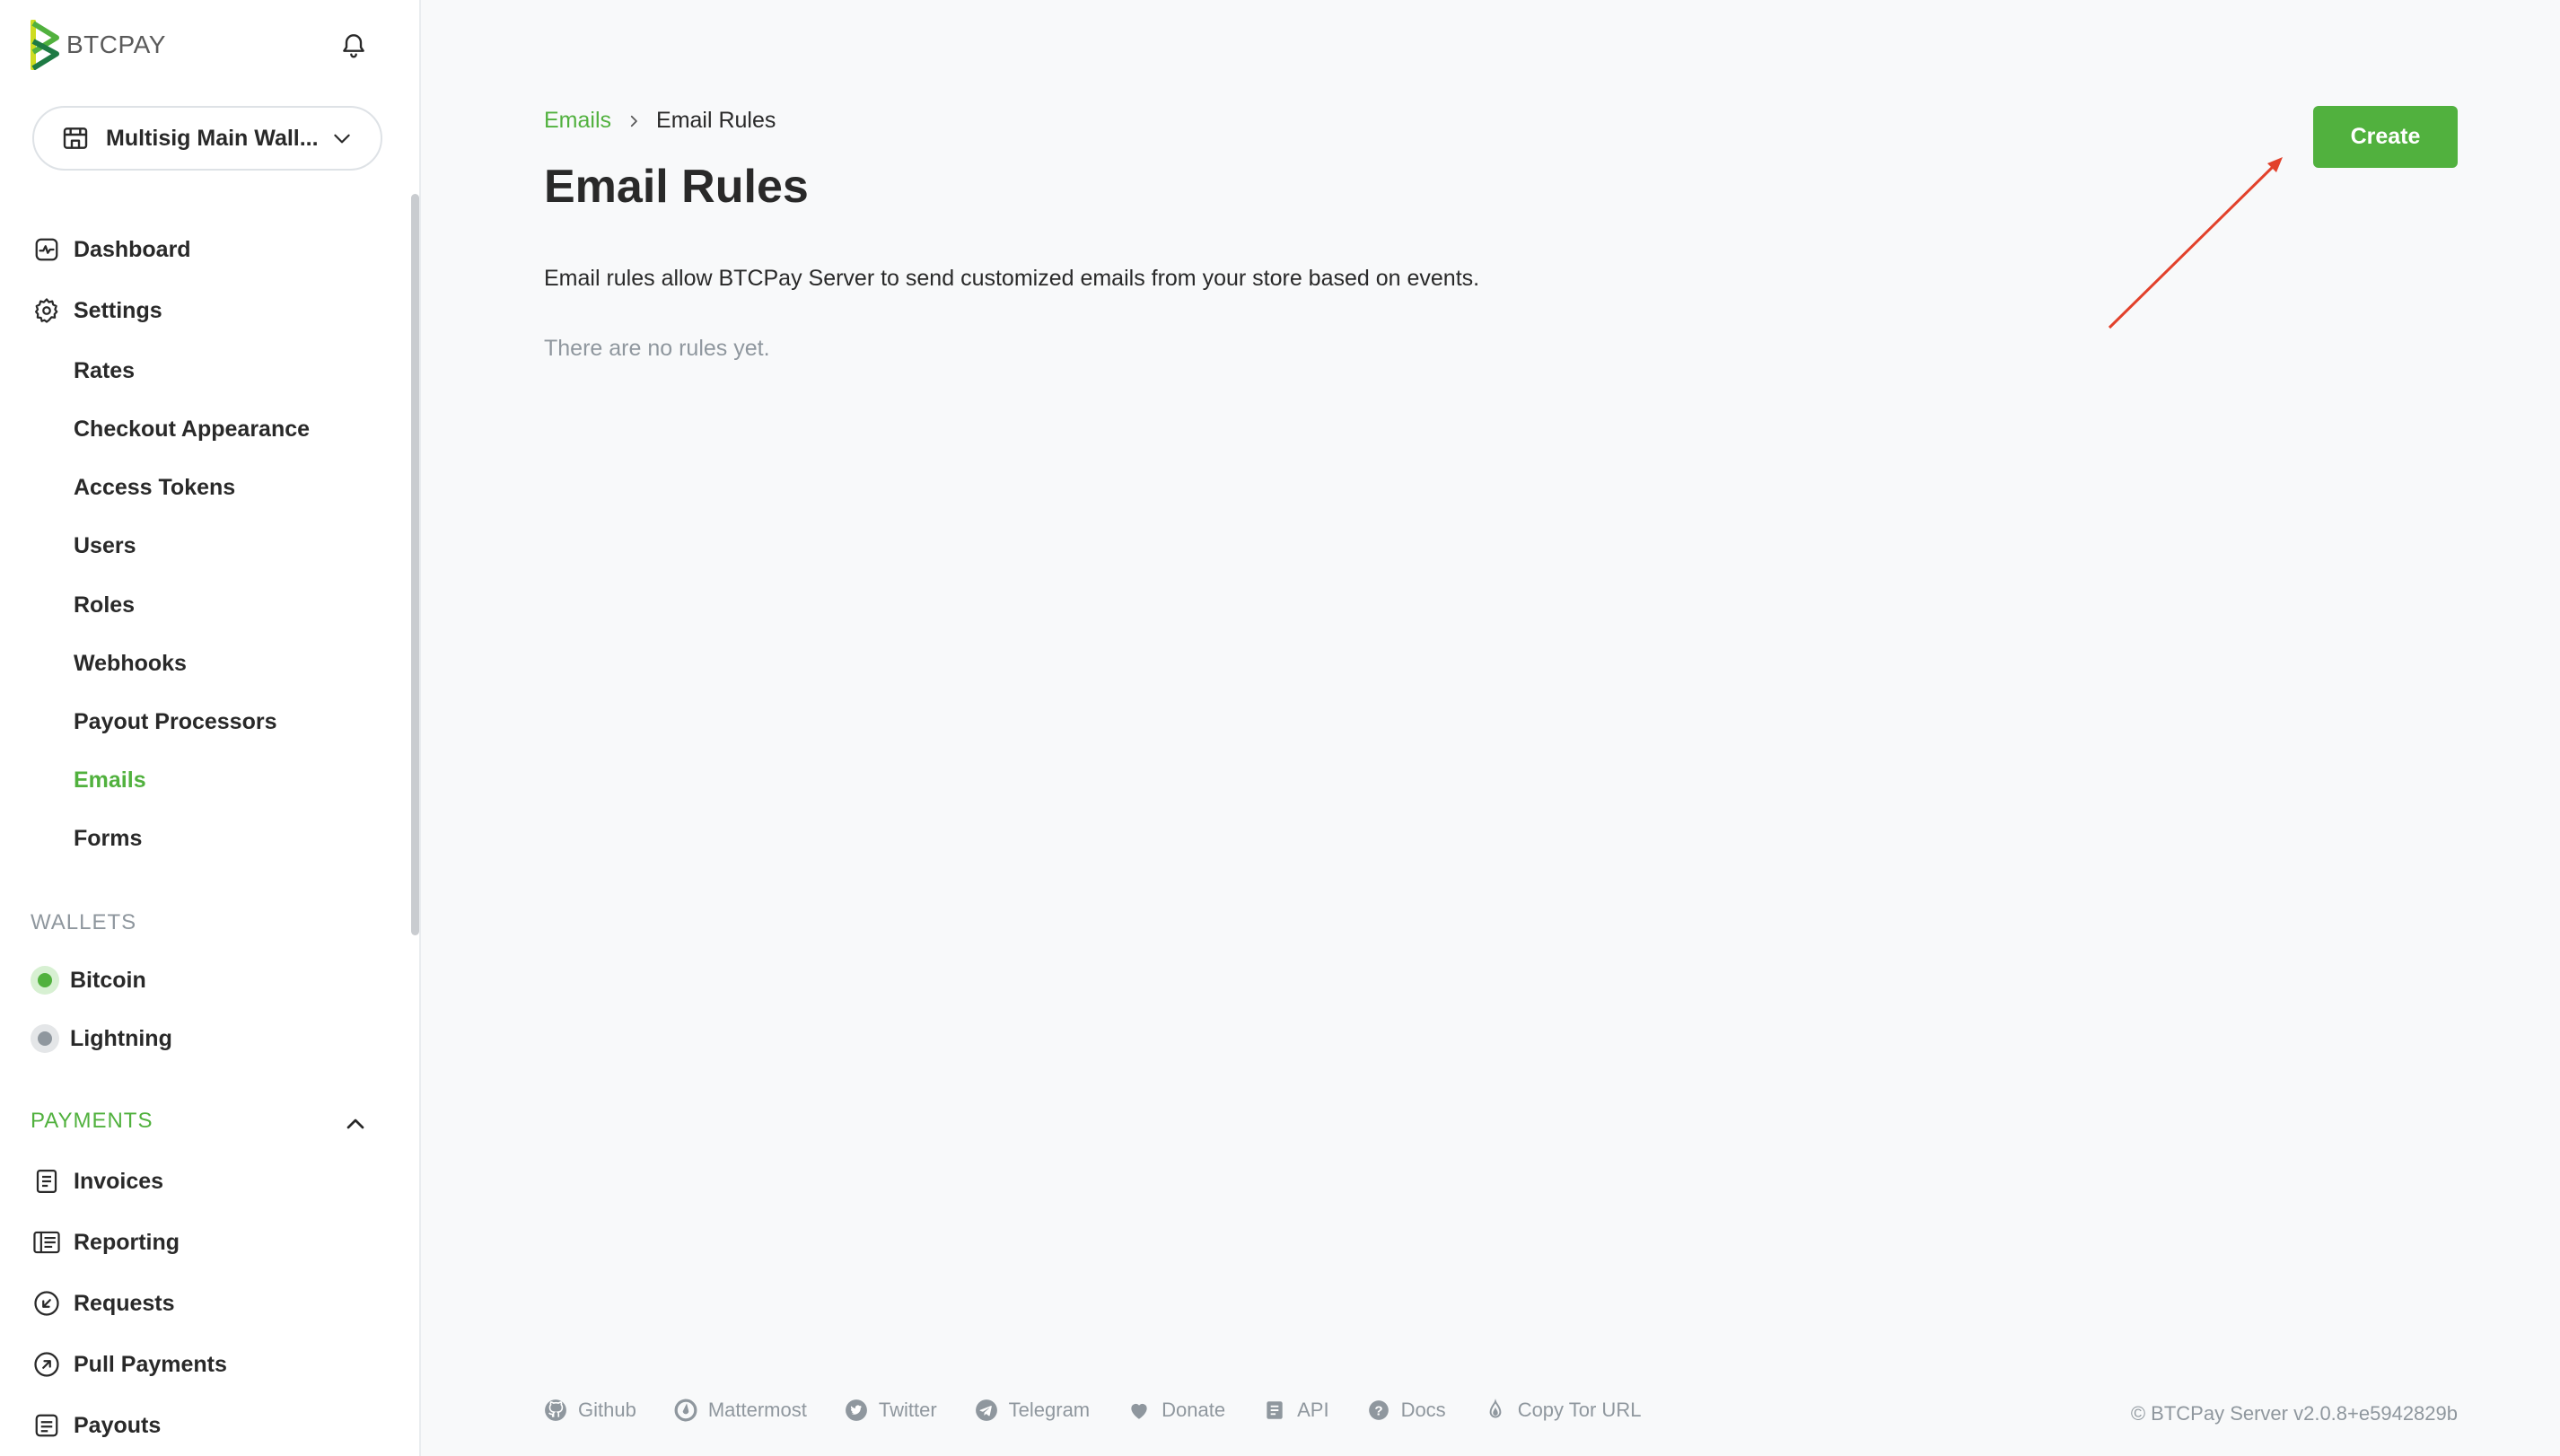 Image resolution: width=2560 pixels, height=1456 pixels. What do you see at coordinates (108, 980) in the screenshot?
I see `nav-label: Bitcoin` at bounding box center [108, 980].